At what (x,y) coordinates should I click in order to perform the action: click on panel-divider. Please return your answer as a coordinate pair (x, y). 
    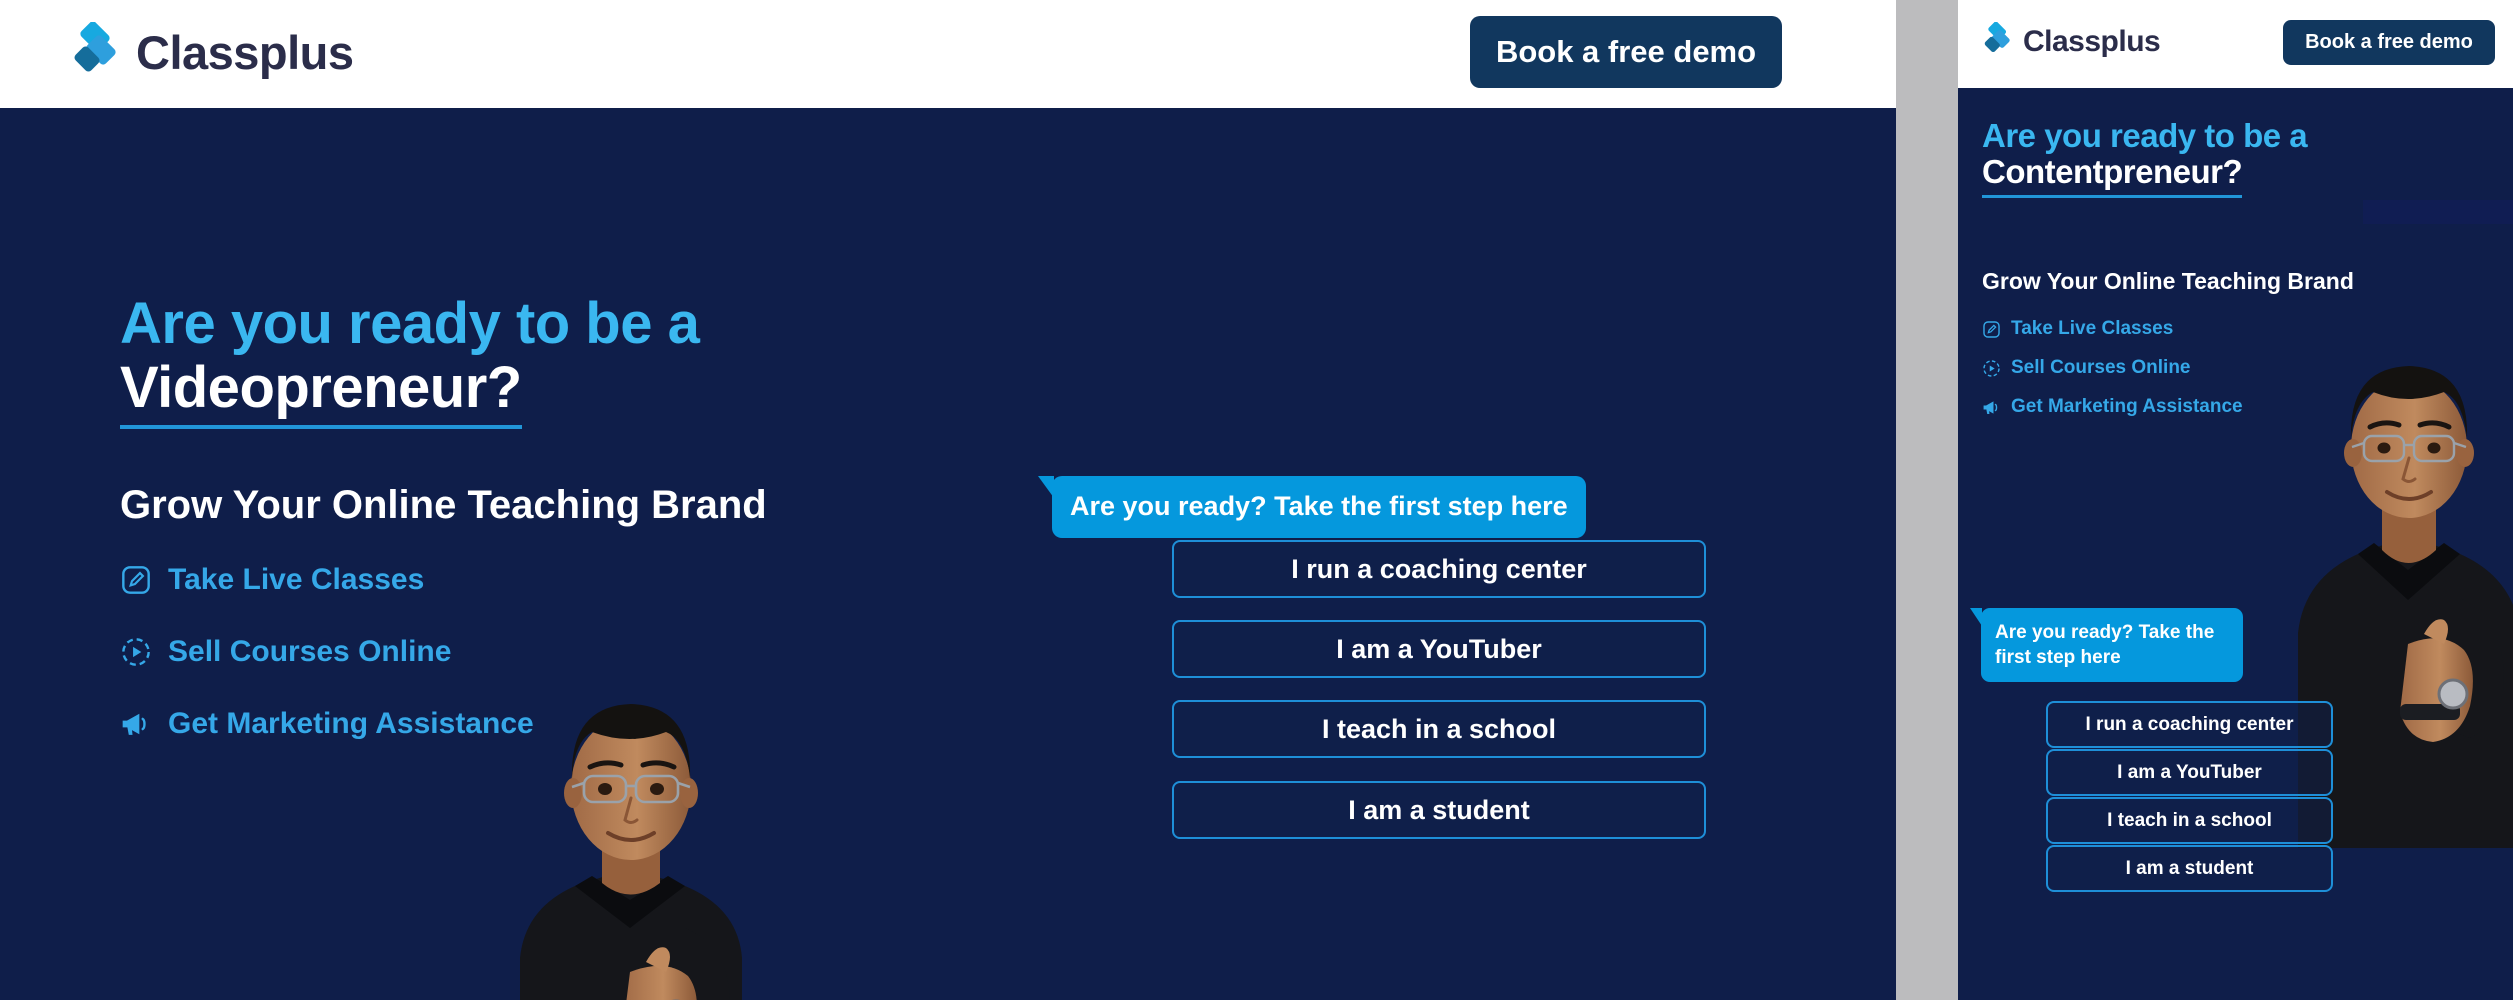
    Looking at the image, I should click on (1927, 500).